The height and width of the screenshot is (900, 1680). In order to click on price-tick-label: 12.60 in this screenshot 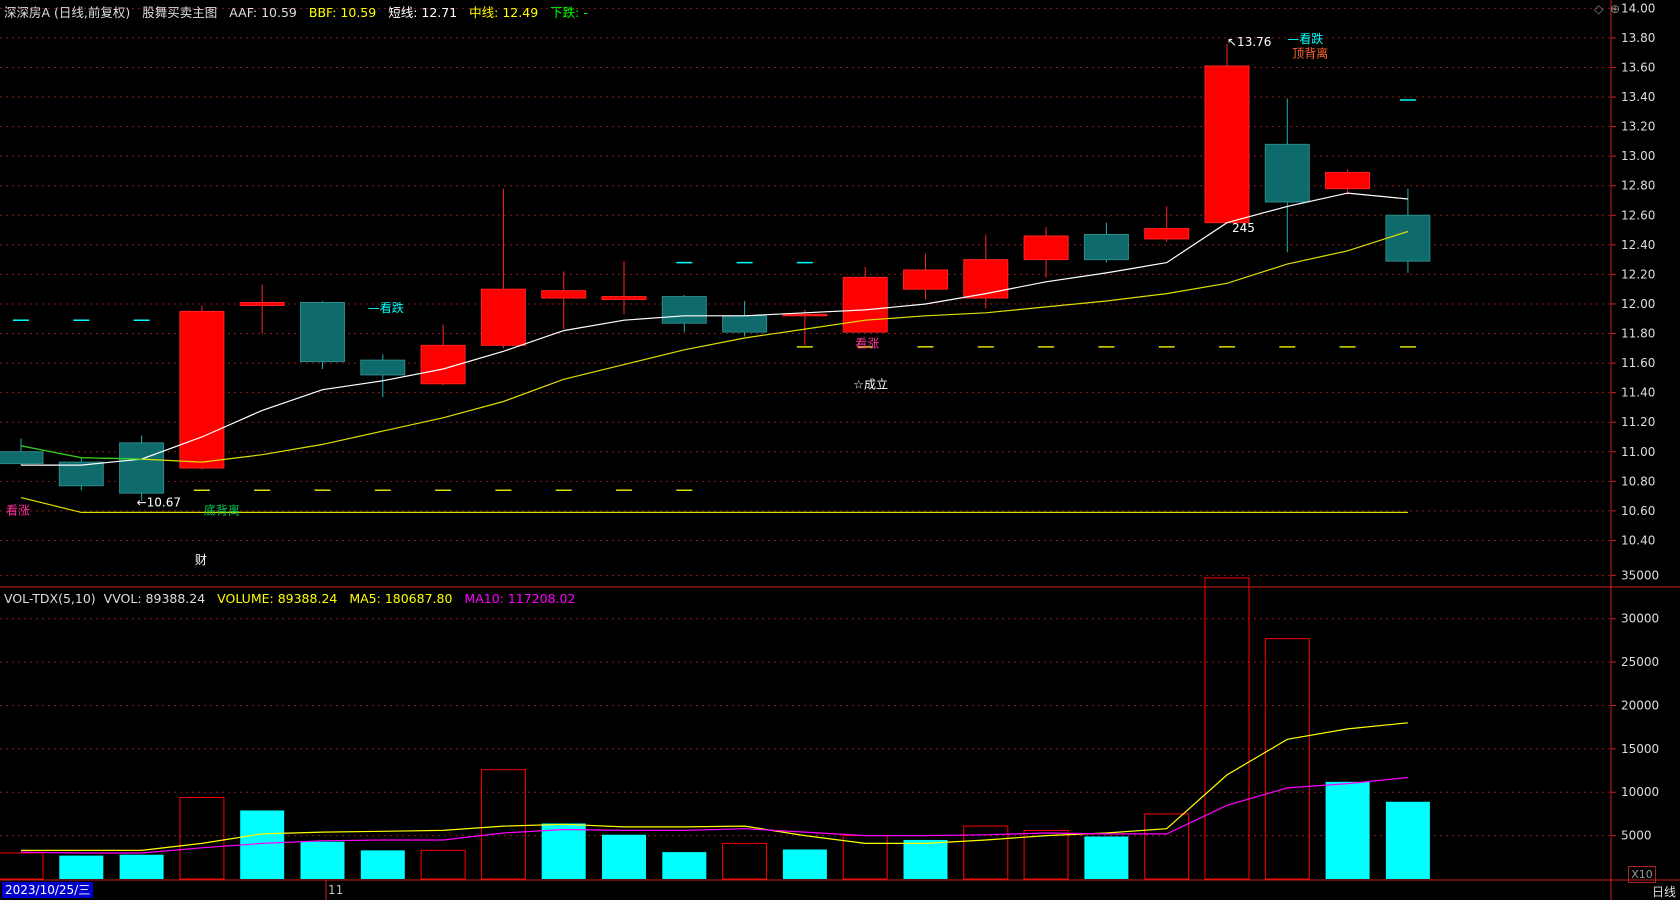, I will do `click(1638, 215)`.